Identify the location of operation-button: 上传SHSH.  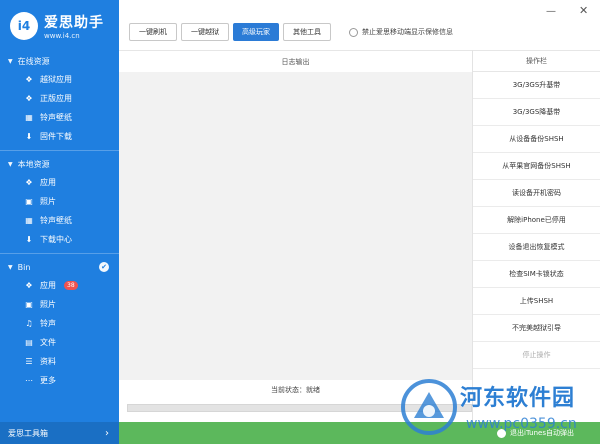
(536, 301).